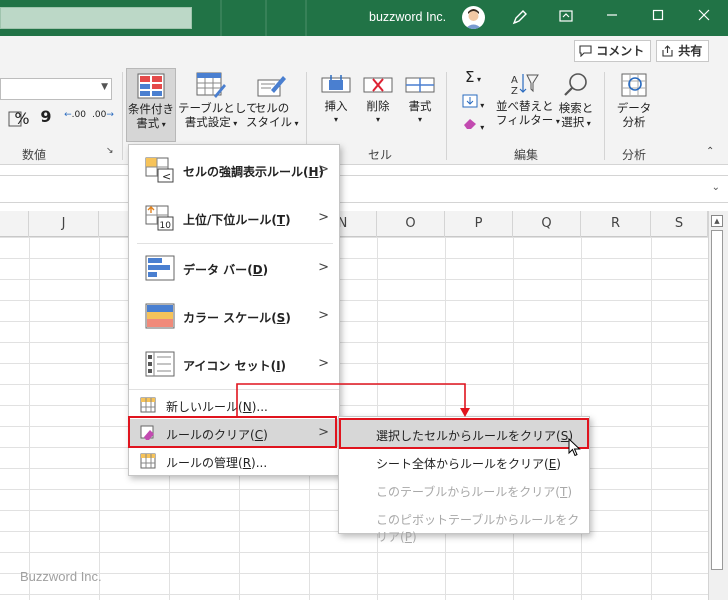 The height and width of the screenshot is (600, 728). I want to click on mouse-pointer-icon, so click(574, 447).